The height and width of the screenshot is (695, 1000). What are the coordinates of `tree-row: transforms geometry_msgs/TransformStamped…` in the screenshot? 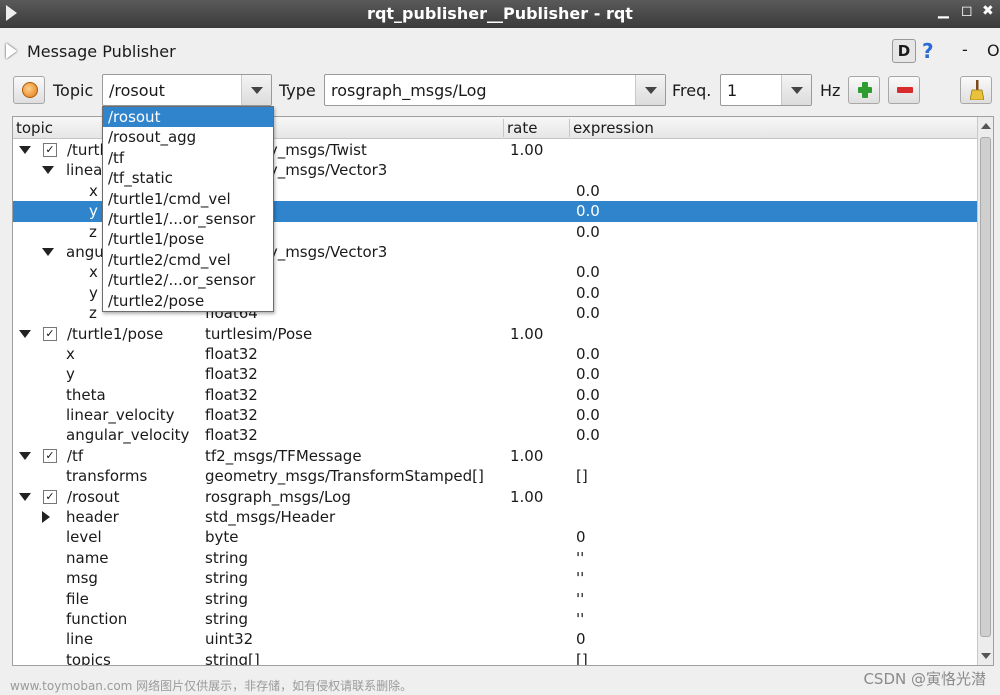 It's located at (495, 476).